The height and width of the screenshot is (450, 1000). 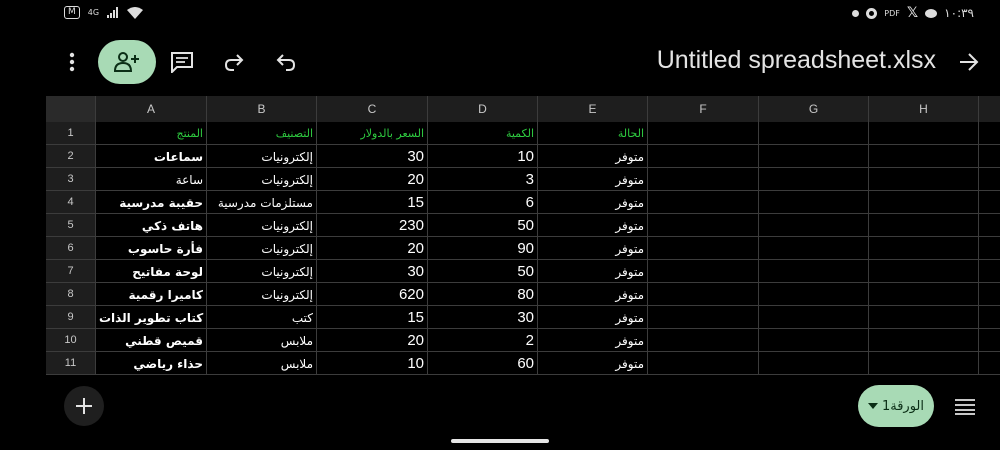 What do you see at coordinates (262, 133) in the screenshot?
I see `grid-cell: التصنيف` at bounding box center [262, 133].